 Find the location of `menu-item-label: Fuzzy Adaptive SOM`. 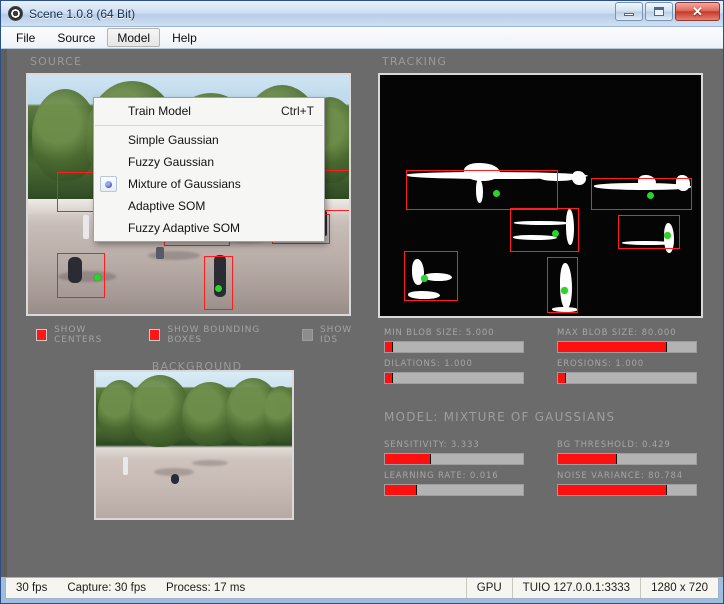

menu-item-label: Fuzzy Adaptive SOM is located at coordinates (184, 228).